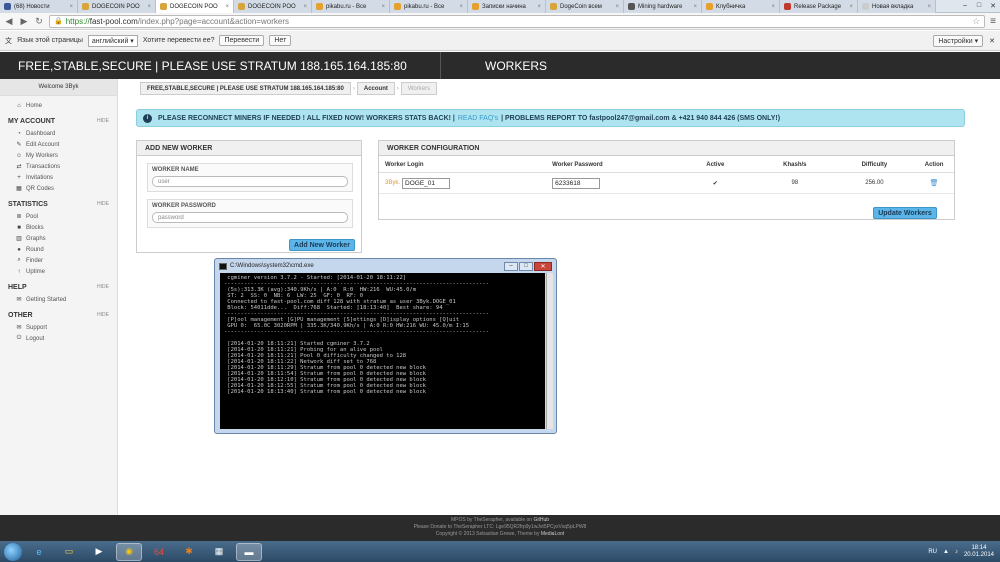 The width and height of the screenshot is (1000, 562). What do you see at coordinates (219, 552) in the screenshot?
I see `app-window-icon: ▦` at bounding box center [219, 552].